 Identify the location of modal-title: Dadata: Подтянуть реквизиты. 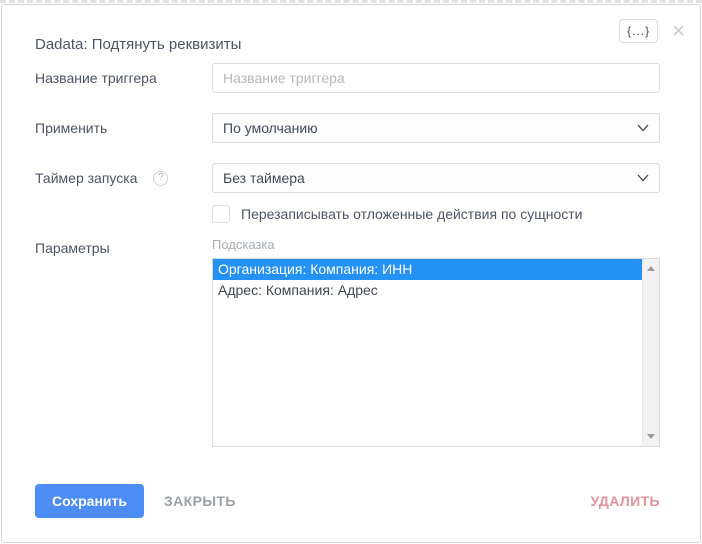
(138, 44).